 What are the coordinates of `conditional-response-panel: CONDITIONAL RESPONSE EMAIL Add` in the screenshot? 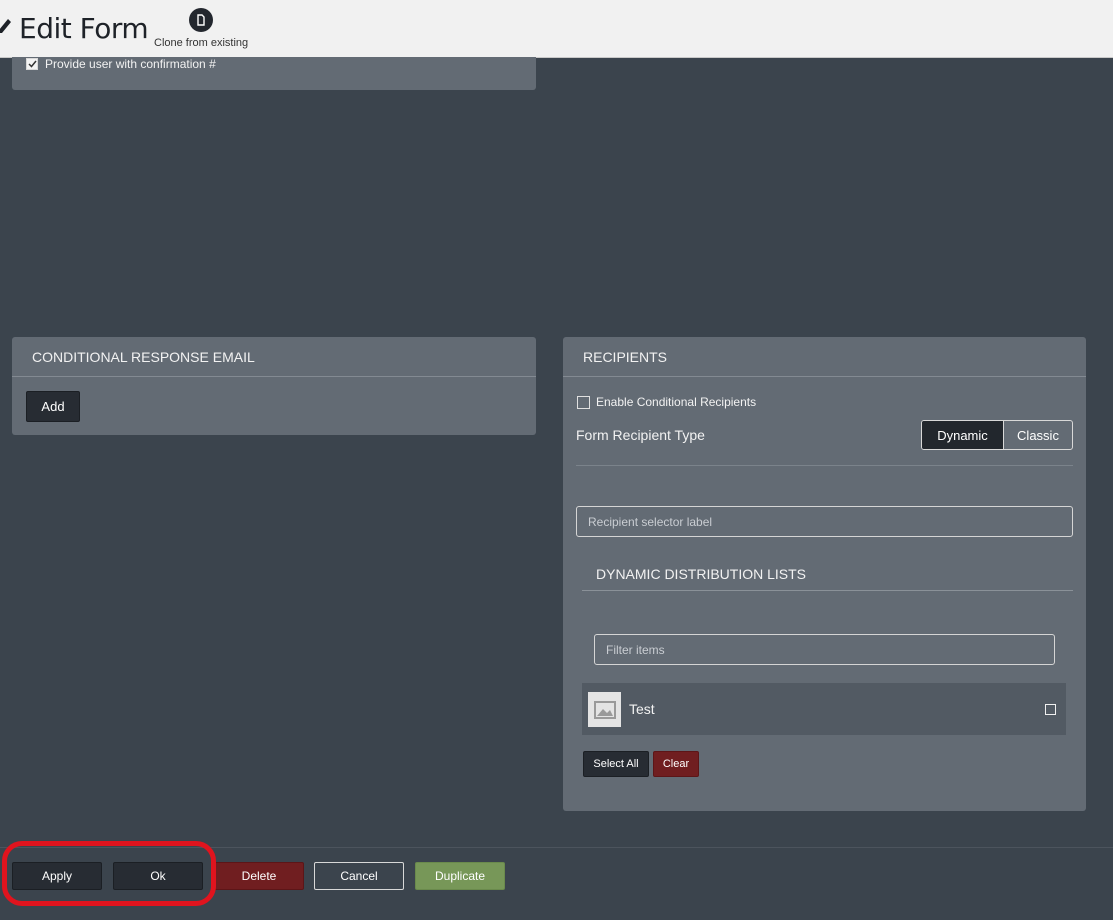 It's located at (274, 386).